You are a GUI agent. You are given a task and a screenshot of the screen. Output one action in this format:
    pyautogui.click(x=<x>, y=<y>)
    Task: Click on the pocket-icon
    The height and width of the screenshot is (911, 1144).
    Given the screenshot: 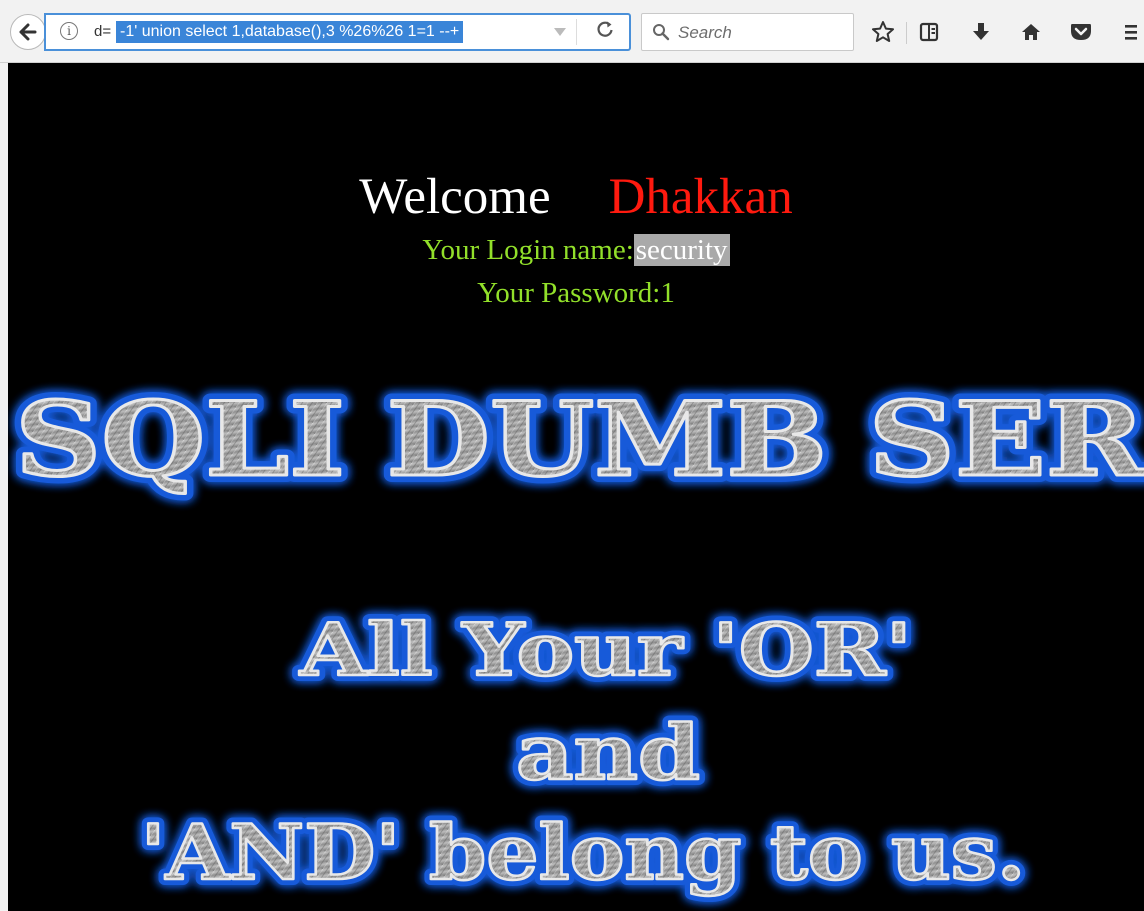 What is the action you would take?
    pyautogui.click(x=1081, y=32)
    